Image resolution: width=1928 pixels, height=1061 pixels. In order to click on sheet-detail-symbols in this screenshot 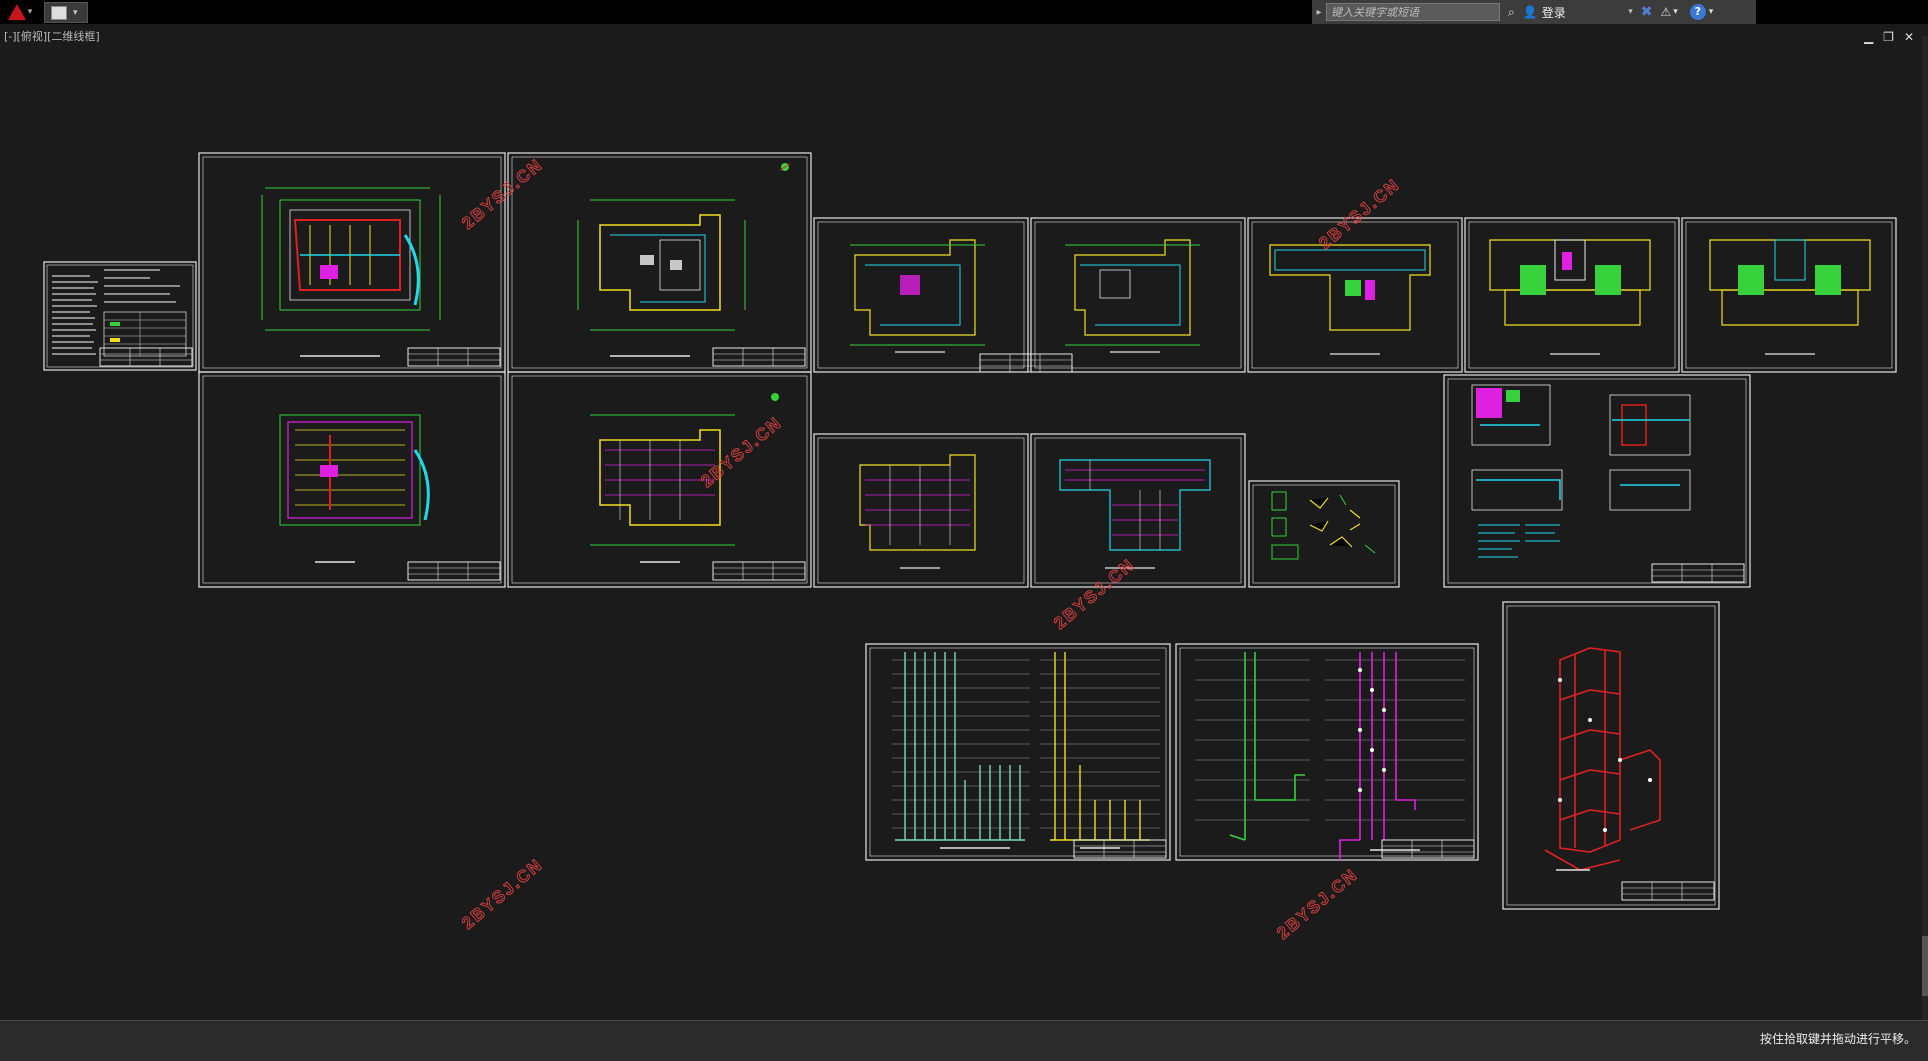, I will do `click(1324, 534)`.